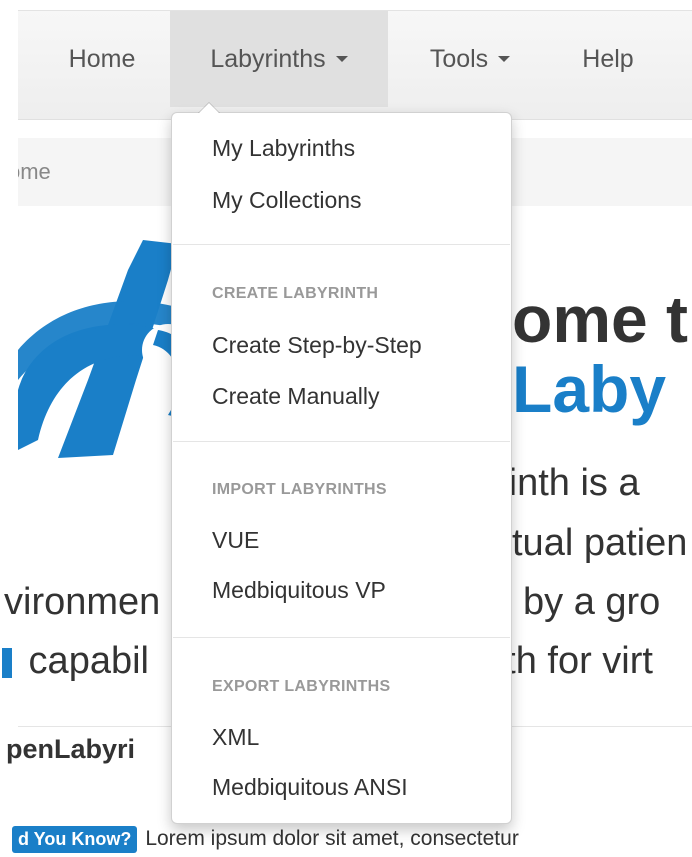 This screenshot has width=692, height=857. I want to click on nav-home: Home, so click(102, 59).